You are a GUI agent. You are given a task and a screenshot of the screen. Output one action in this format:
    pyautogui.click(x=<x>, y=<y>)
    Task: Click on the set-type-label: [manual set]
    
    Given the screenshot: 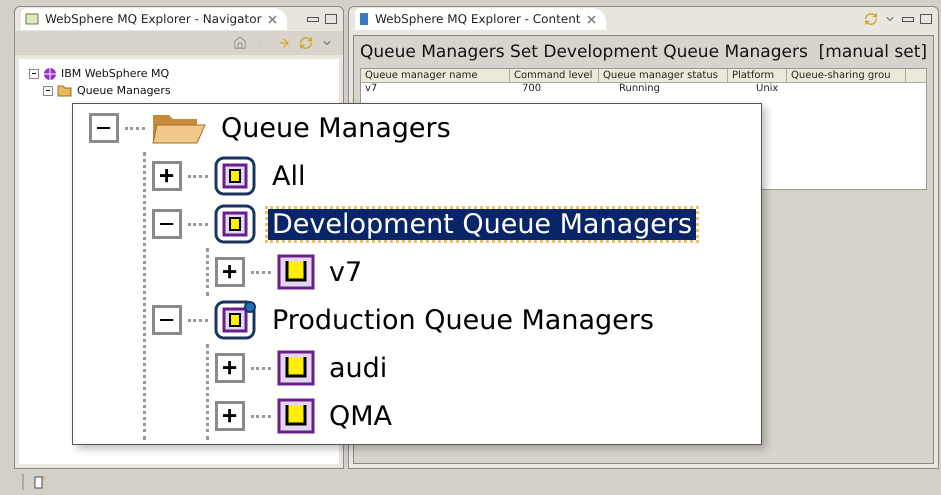 What is the action you would take?
    pyautogui.click(x=872, y=52)
    